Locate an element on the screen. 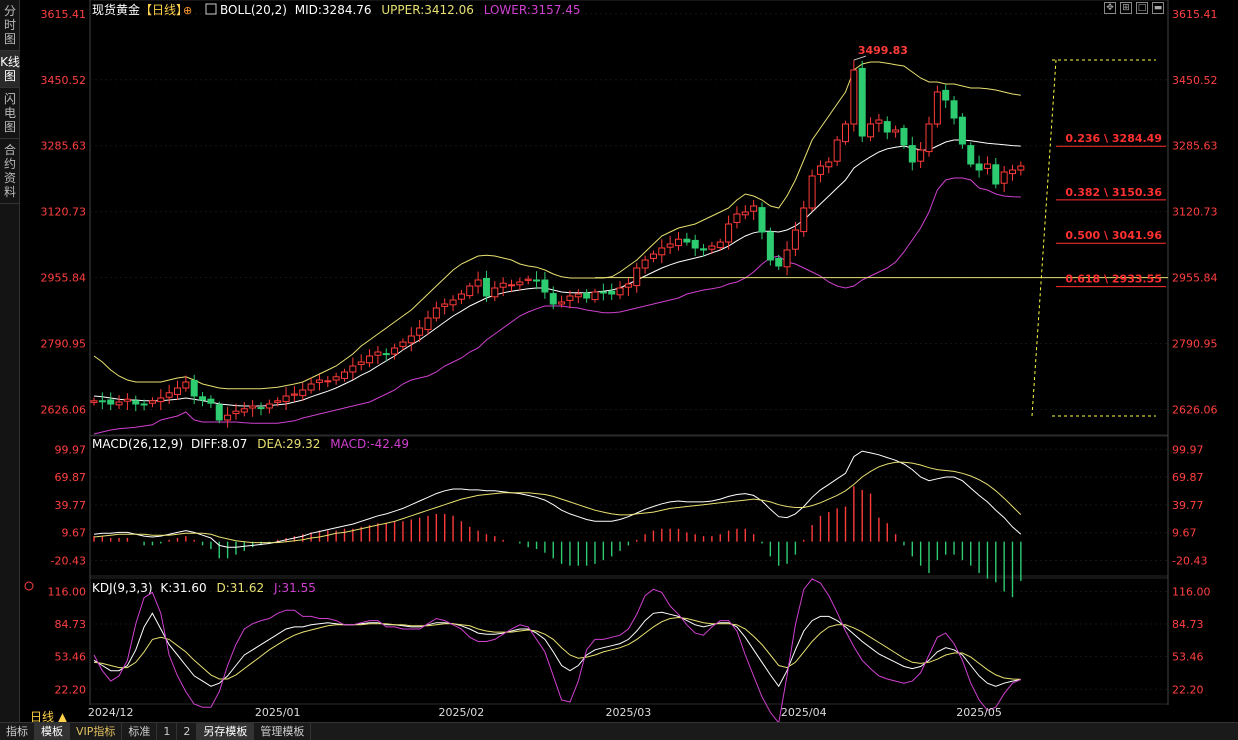  fib-level-label: 0.382 \ 3150.36 is located at coordinates (1113, 192).